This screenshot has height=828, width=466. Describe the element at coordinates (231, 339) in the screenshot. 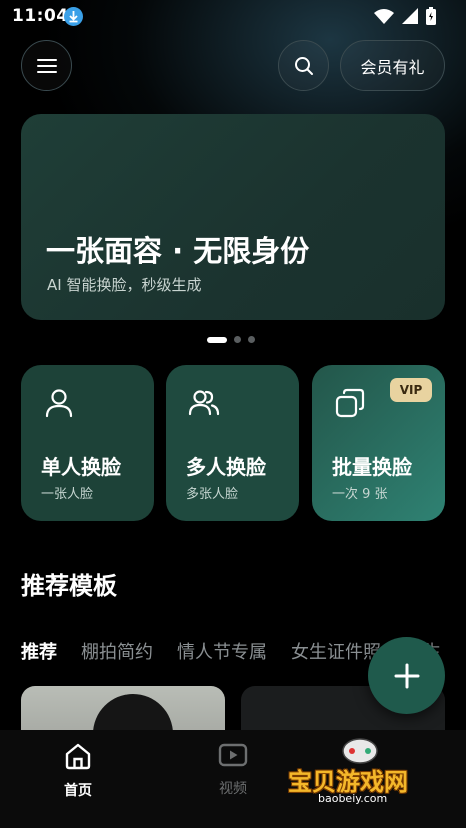

I see `banner-pagination` at that location.